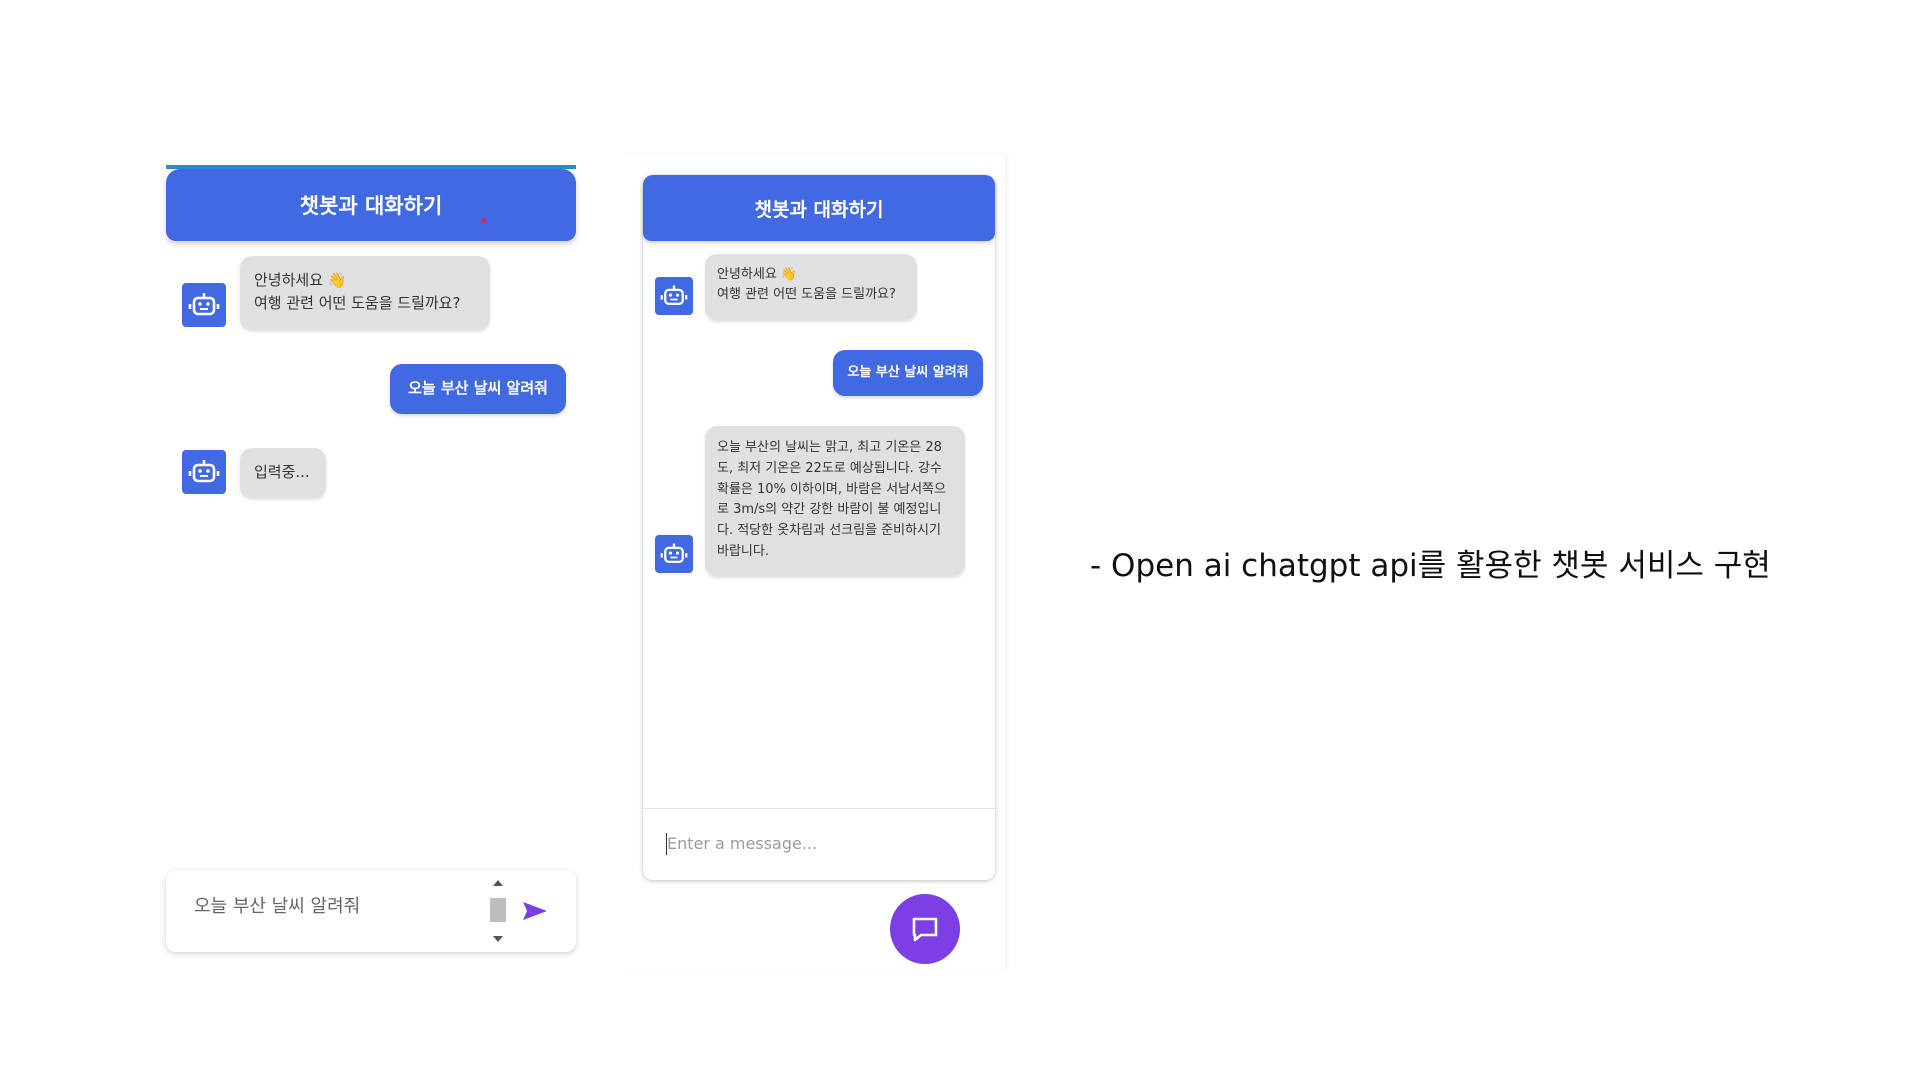  I want to click on input-scrollbar, so click(498, 911).